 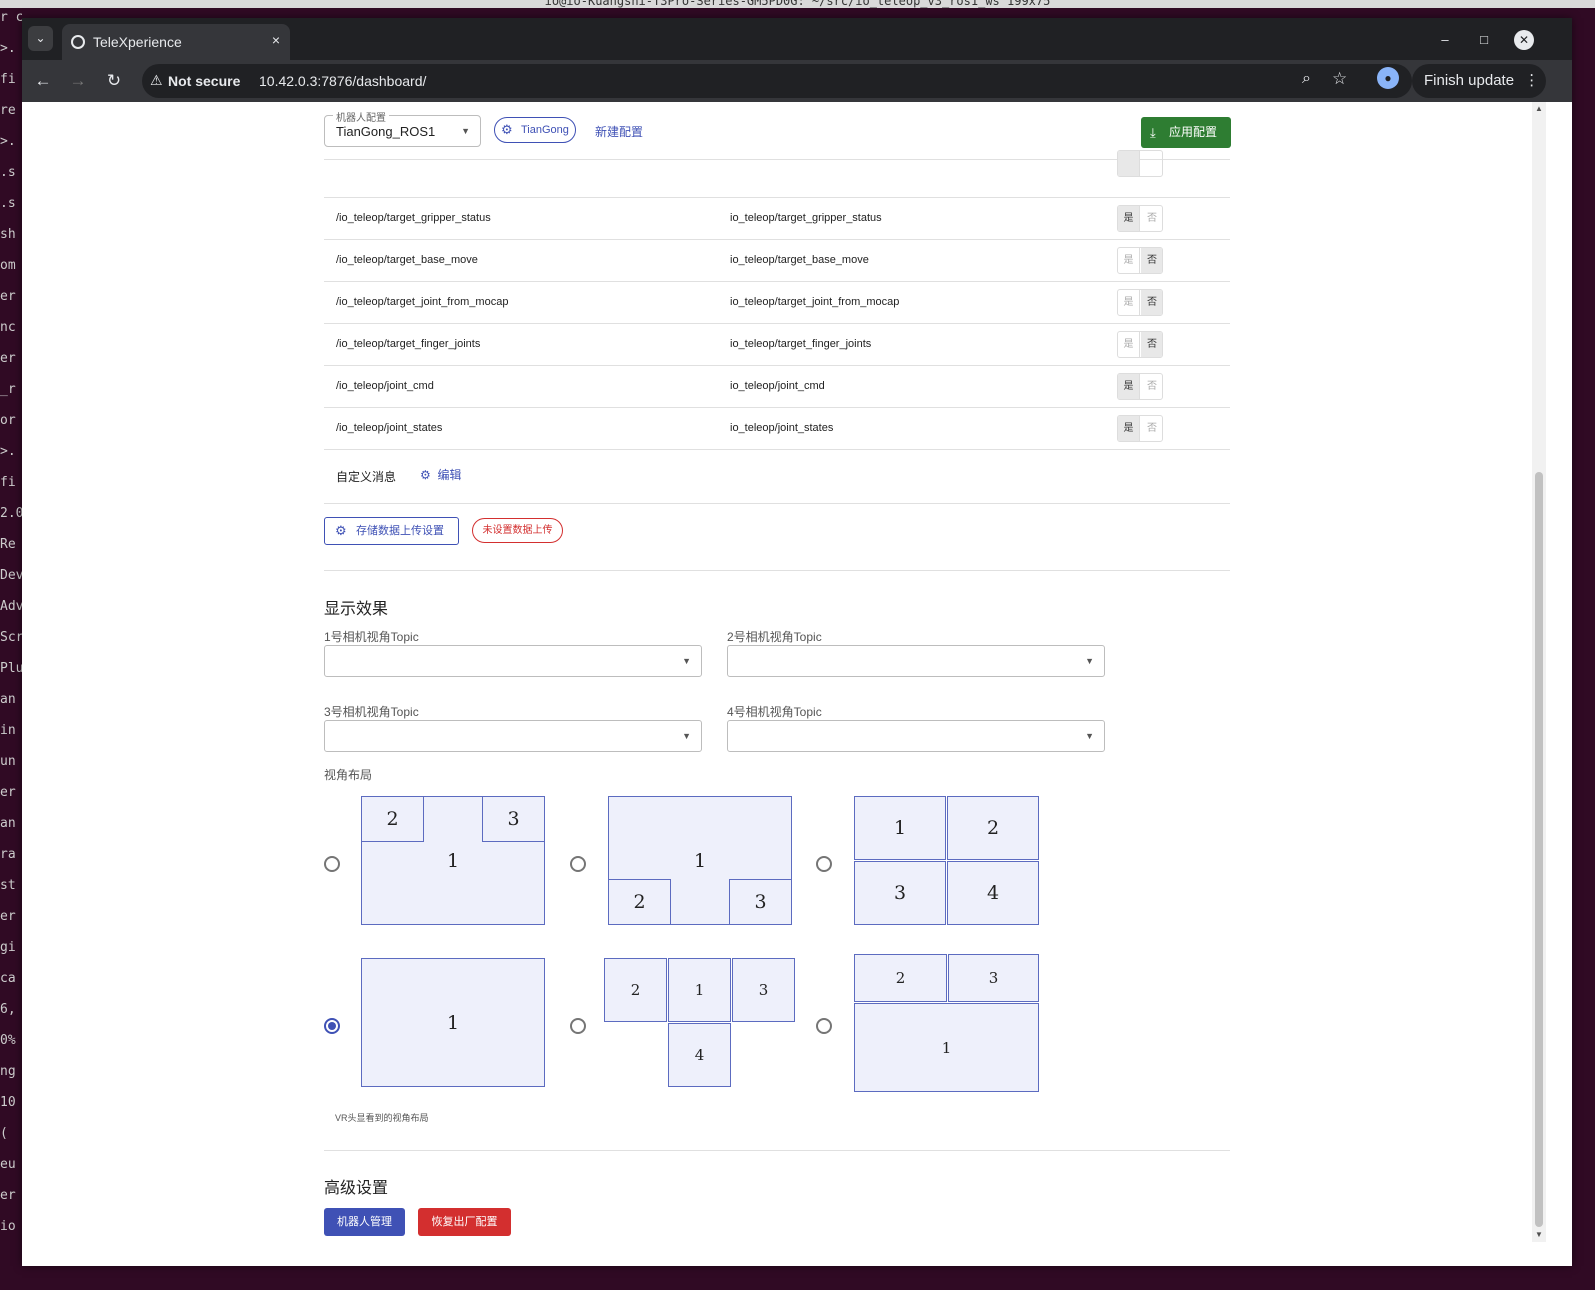 I want to click on robot-chip: ⚙ TianGong, so click(x=535, y=130).